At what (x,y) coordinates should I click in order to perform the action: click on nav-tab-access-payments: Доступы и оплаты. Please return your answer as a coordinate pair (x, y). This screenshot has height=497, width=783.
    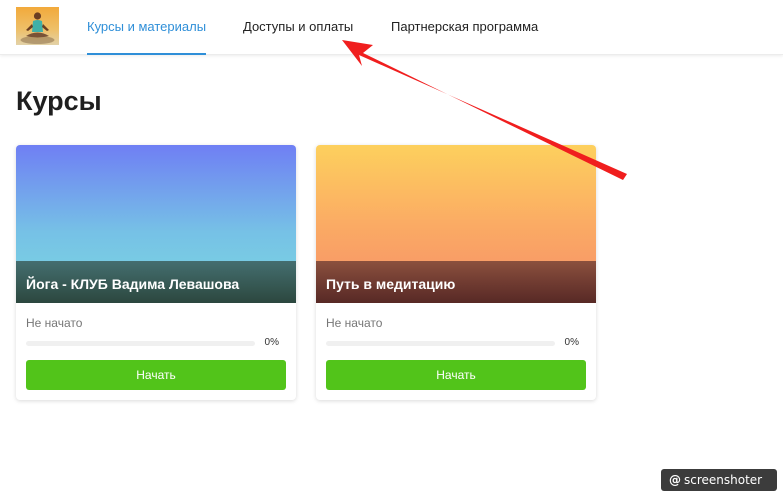
    Looking at the image, I should click on (298, 27).